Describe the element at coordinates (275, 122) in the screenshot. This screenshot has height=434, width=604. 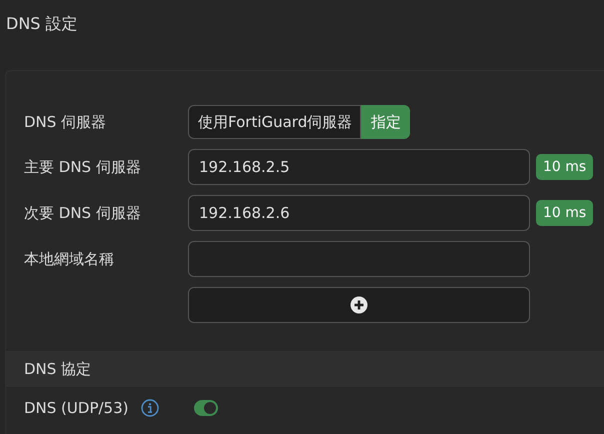
I see `toggle-option: 使用FortiGuard伺服器` at that location.